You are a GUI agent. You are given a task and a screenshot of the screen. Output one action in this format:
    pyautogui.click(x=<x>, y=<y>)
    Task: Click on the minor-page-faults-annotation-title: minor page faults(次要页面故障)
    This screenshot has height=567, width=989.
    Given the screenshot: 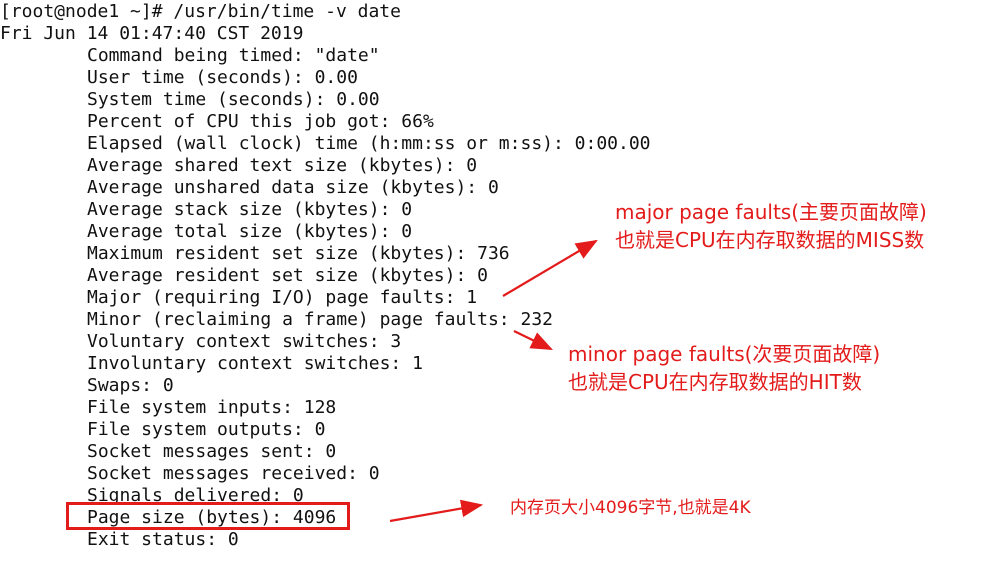 What is the action you would take?
    pyautogui.click(x=724, y=354)
    